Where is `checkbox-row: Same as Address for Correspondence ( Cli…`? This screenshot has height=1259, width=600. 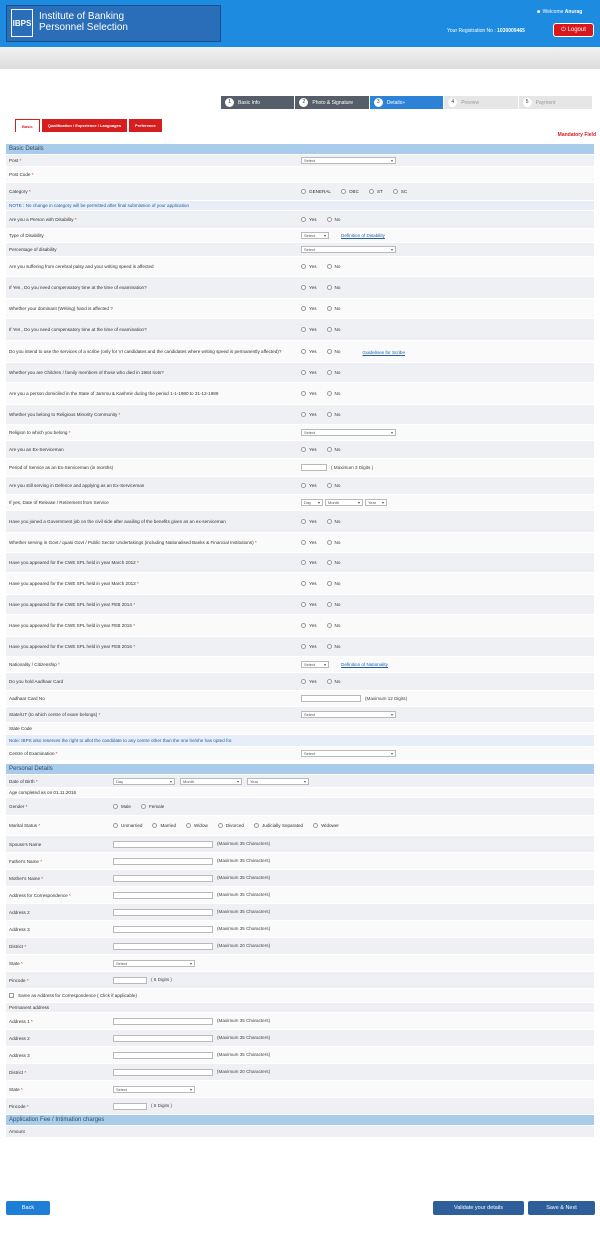 checkbox-row: Same as Address for Correspondence ( Cli… is located at coordinates (206, 996).